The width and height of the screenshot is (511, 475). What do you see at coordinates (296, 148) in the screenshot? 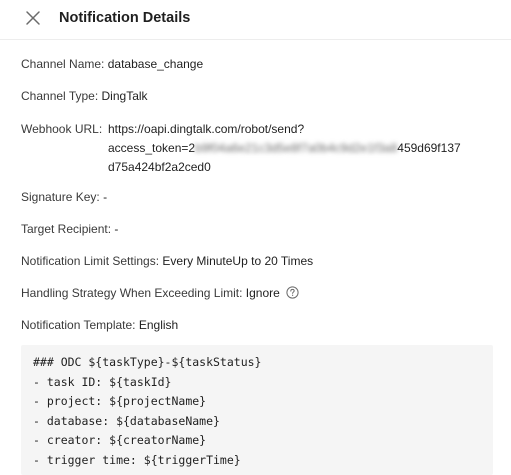
I see `webhook-token-masked: b9f04a6e21c3d5e8f7a0b4c9d2e1f3a8` at bounding box center [296, 148].